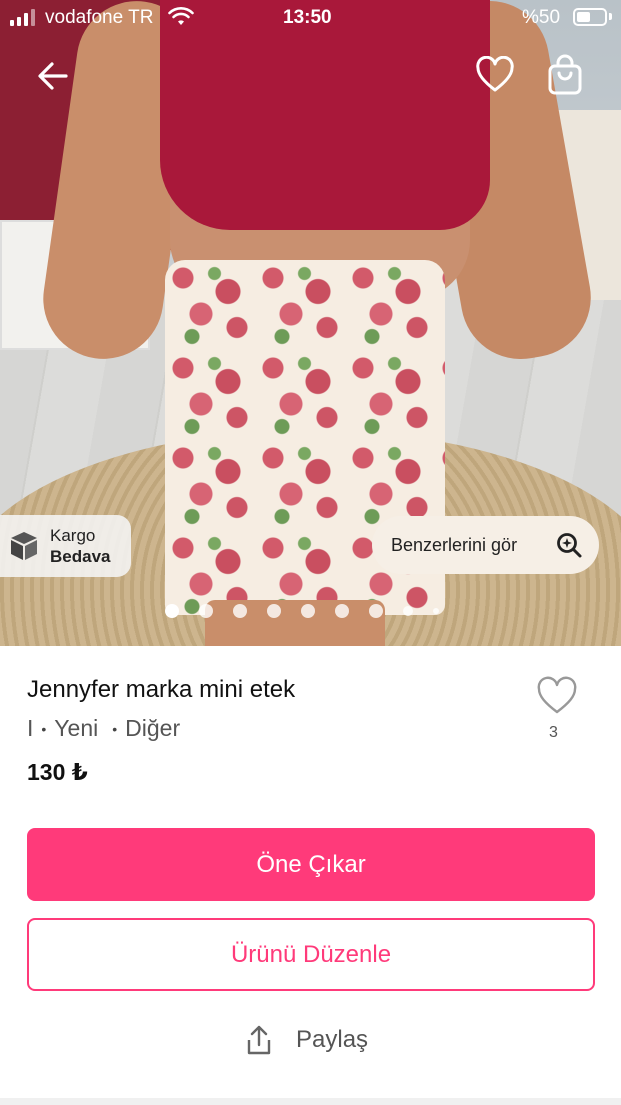  I want to click on bottom-divider, so click(310, 1101).